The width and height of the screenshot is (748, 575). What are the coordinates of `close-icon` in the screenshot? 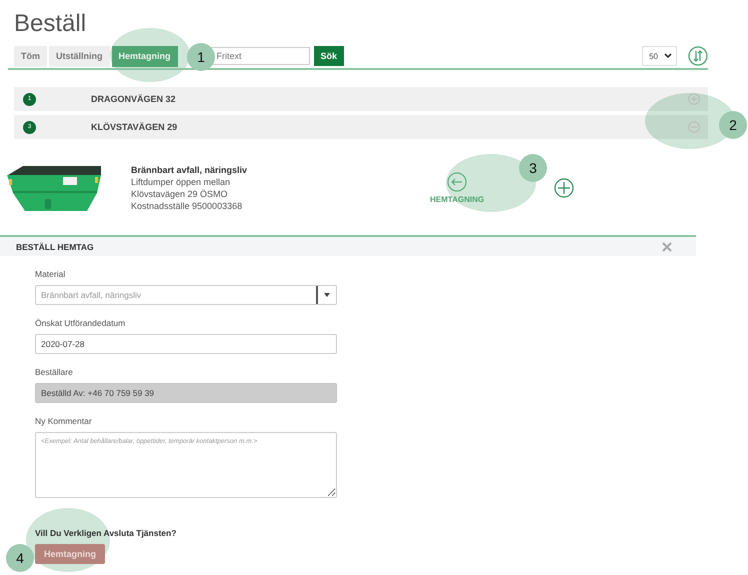 It's located at (667, 247).